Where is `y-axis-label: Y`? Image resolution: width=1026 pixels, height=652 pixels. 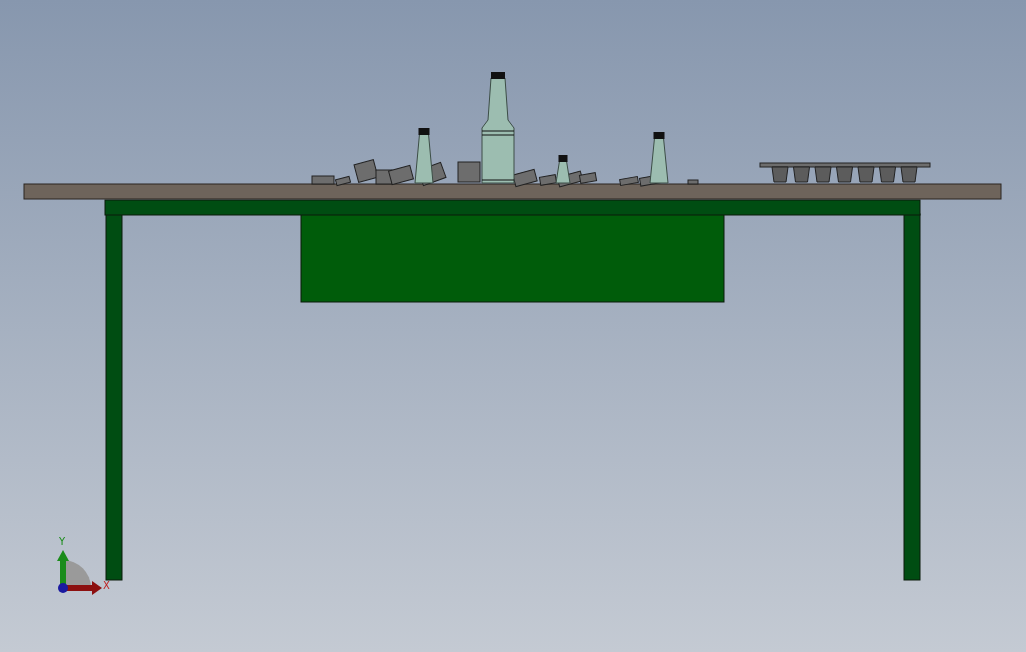
y-axis-label: Y is located at coordinates (62, 541).